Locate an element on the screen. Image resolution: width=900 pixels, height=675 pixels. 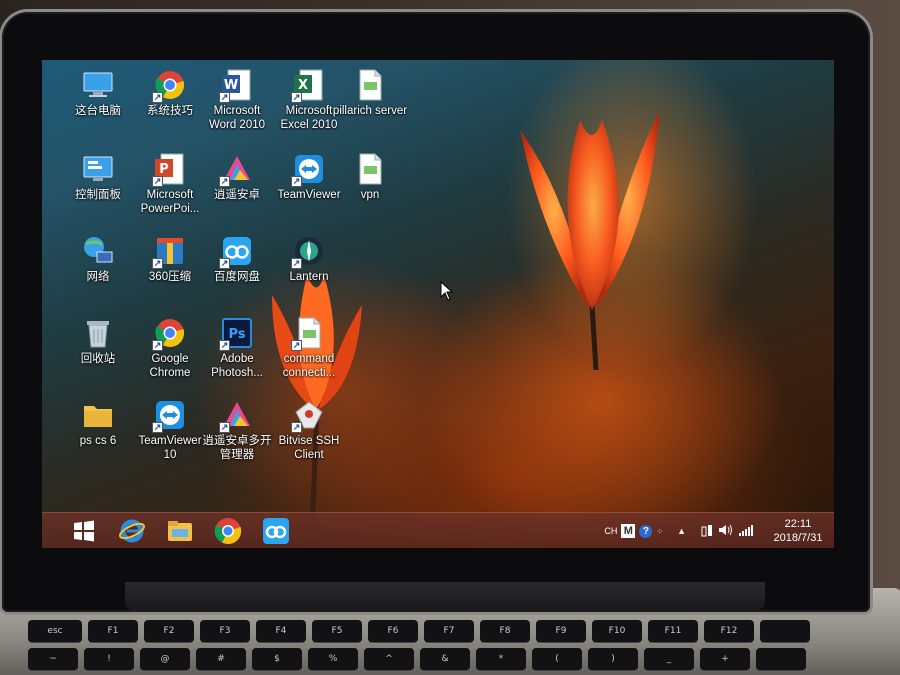
keyboard-key: F4 is located at coordinates (281, 631).